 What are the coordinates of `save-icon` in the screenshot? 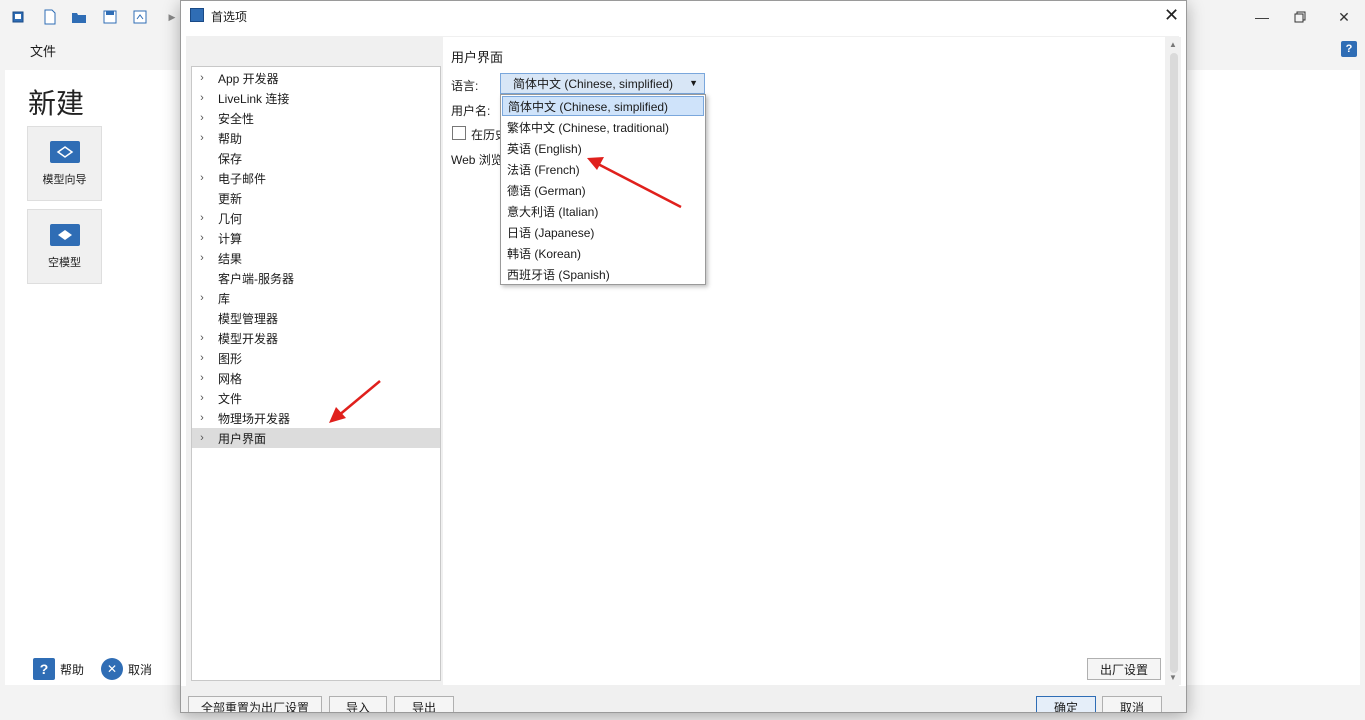 It's located at (110, 17).